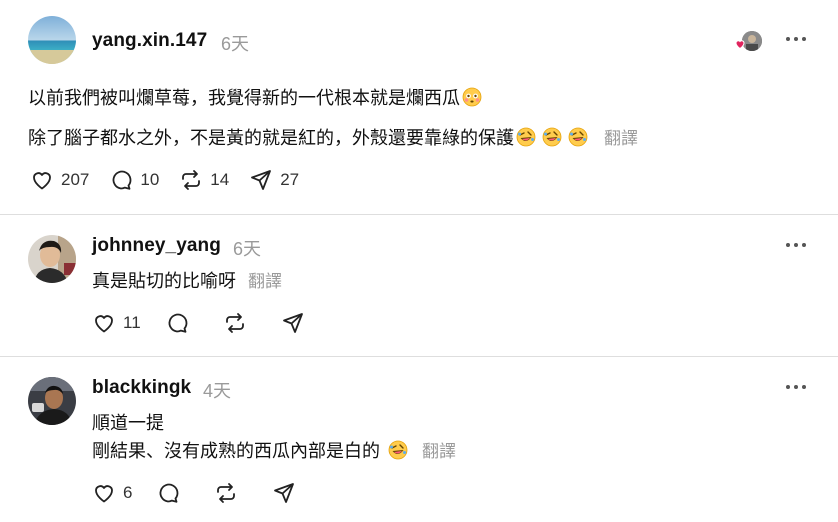 Image resolution: width=838 pixels, height=522 pixels. What do you see at coordinates (75, 179) in the screenshot?
I see `like-count: 207` at bounding box center [75, 179].